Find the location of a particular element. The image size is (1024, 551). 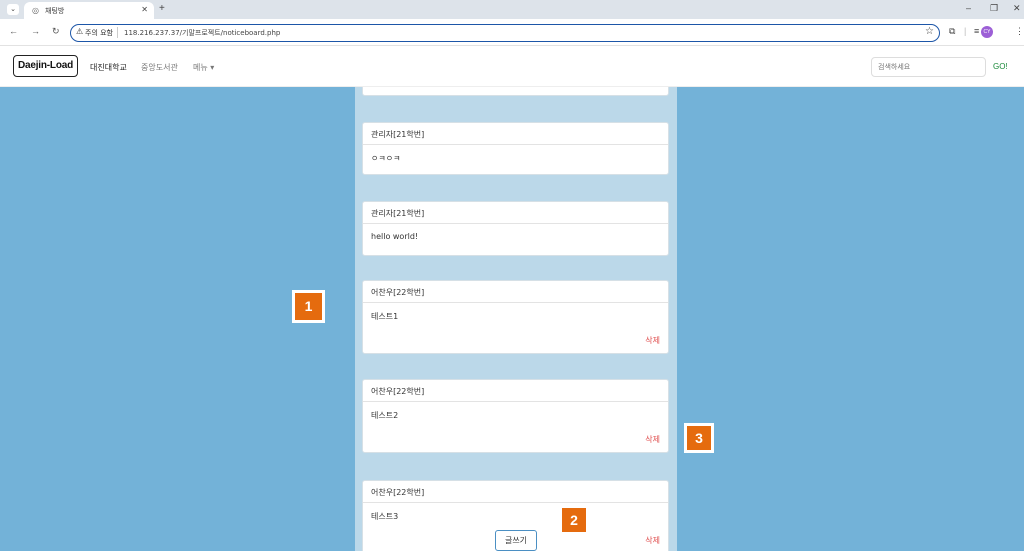

post-card: 어찬우[22학번] 테스트2 삭제 is located at coordinates (515, 416).